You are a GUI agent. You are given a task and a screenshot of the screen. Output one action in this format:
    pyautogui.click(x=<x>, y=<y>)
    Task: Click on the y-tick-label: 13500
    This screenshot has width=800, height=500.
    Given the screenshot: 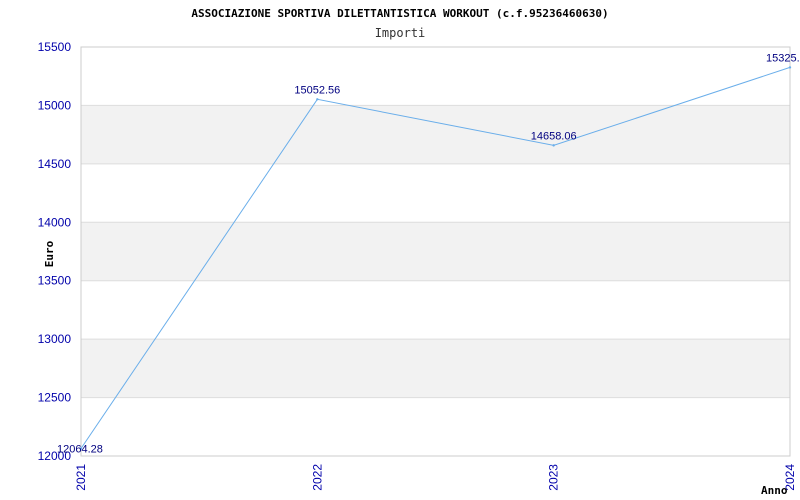 What is the action you would take?
    pyautogui.click(x=55, y=281)
    